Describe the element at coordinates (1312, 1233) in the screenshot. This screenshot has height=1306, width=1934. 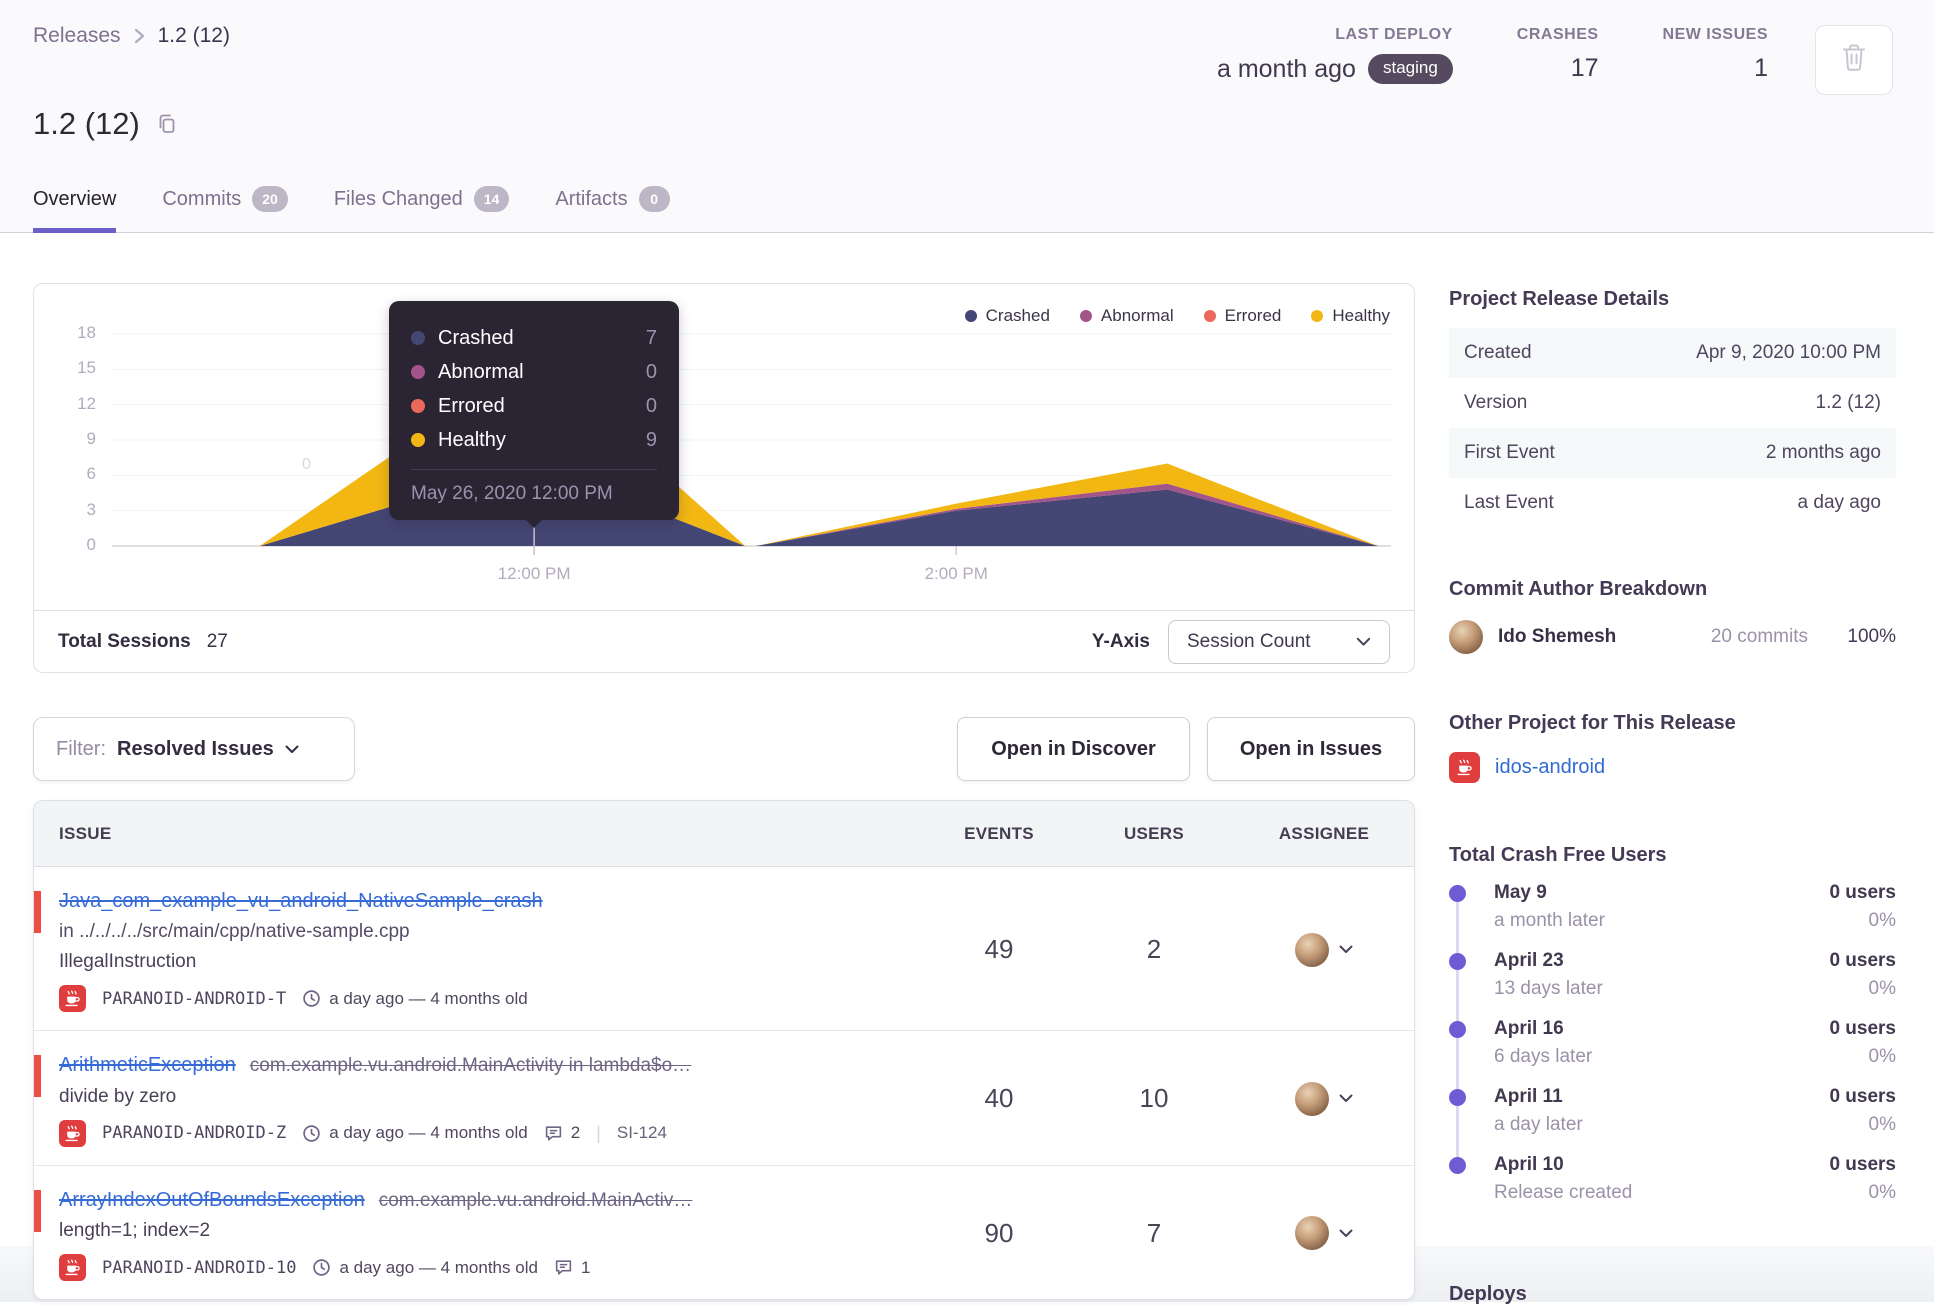
I see `assignee-avatar` at that location.